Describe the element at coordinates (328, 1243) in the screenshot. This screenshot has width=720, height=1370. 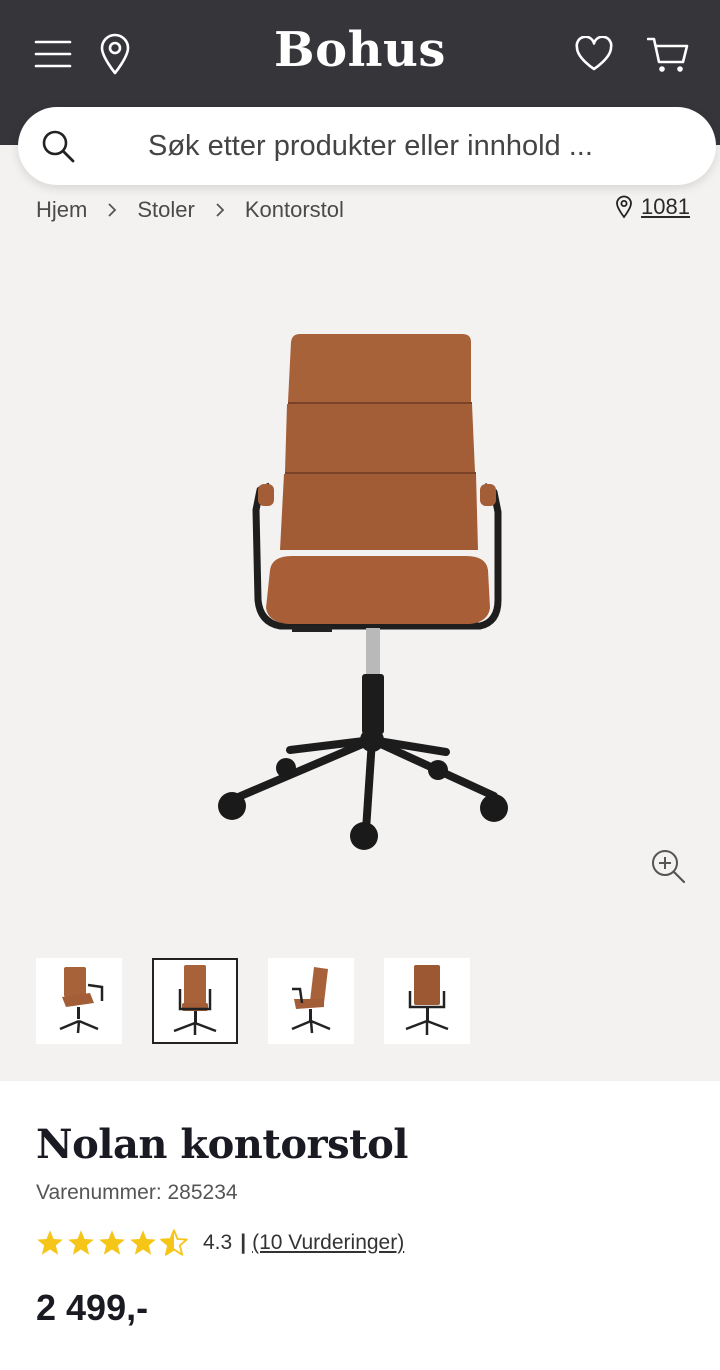
I see `reviews-link: (10 Vurderinger)` at that location.